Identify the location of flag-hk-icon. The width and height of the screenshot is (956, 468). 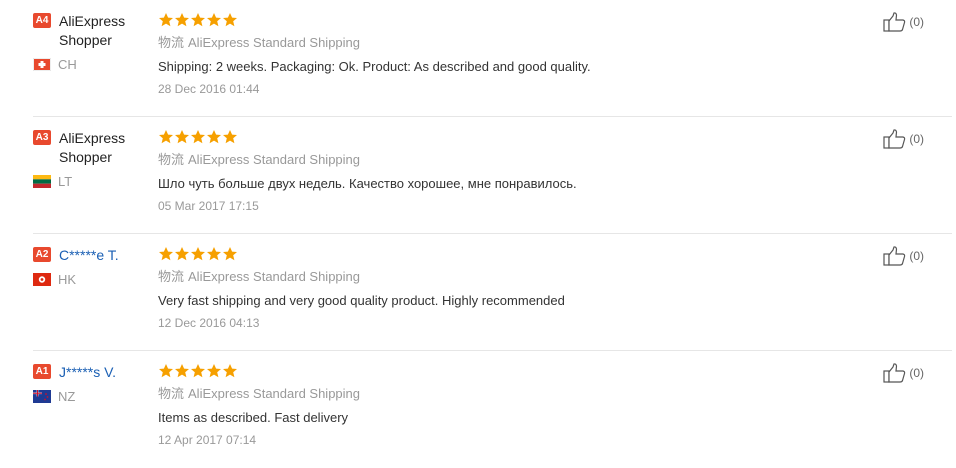
(42, 279).